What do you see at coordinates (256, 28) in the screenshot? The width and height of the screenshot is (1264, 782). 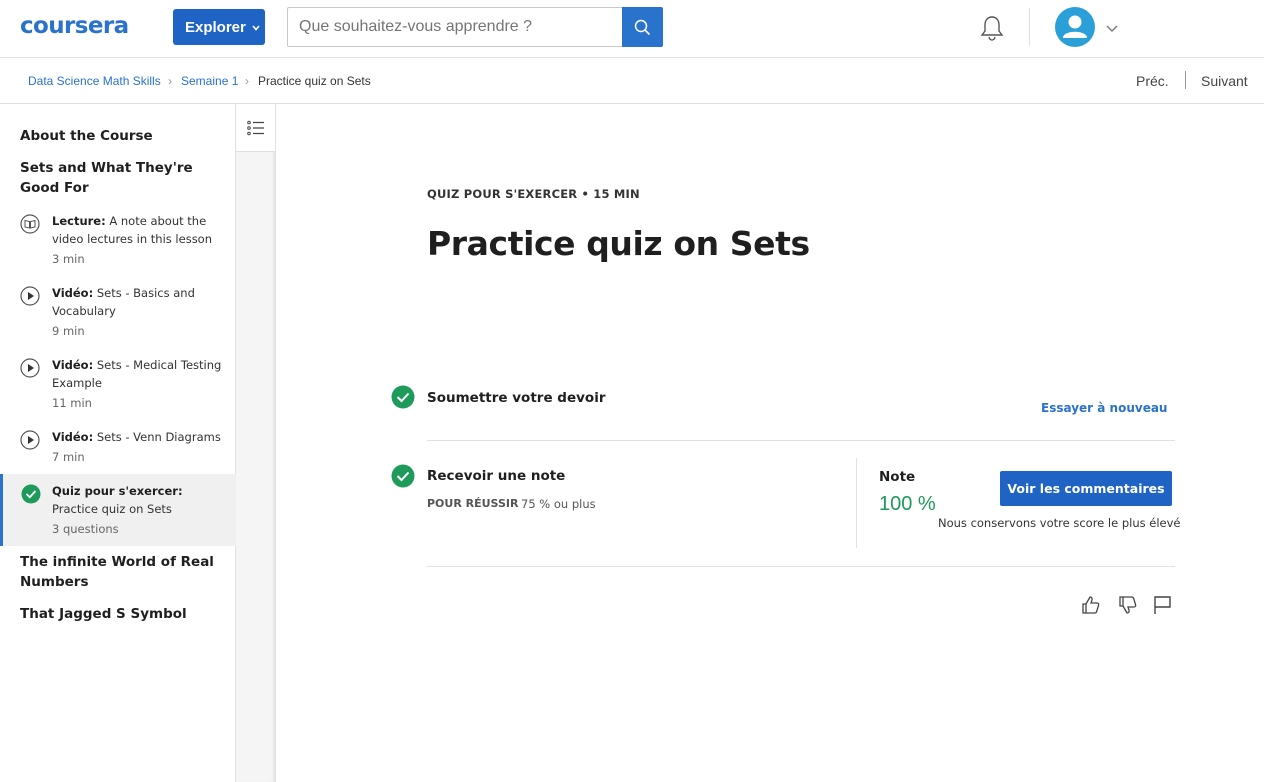 I see `chevron-down-icon` at bounding box center [256, 28].